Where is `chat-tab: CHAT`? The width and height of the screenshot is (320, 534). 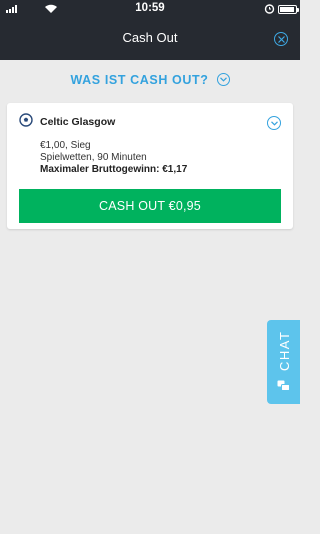 chat-tab: CHAT is located at coordinates (283, 362).